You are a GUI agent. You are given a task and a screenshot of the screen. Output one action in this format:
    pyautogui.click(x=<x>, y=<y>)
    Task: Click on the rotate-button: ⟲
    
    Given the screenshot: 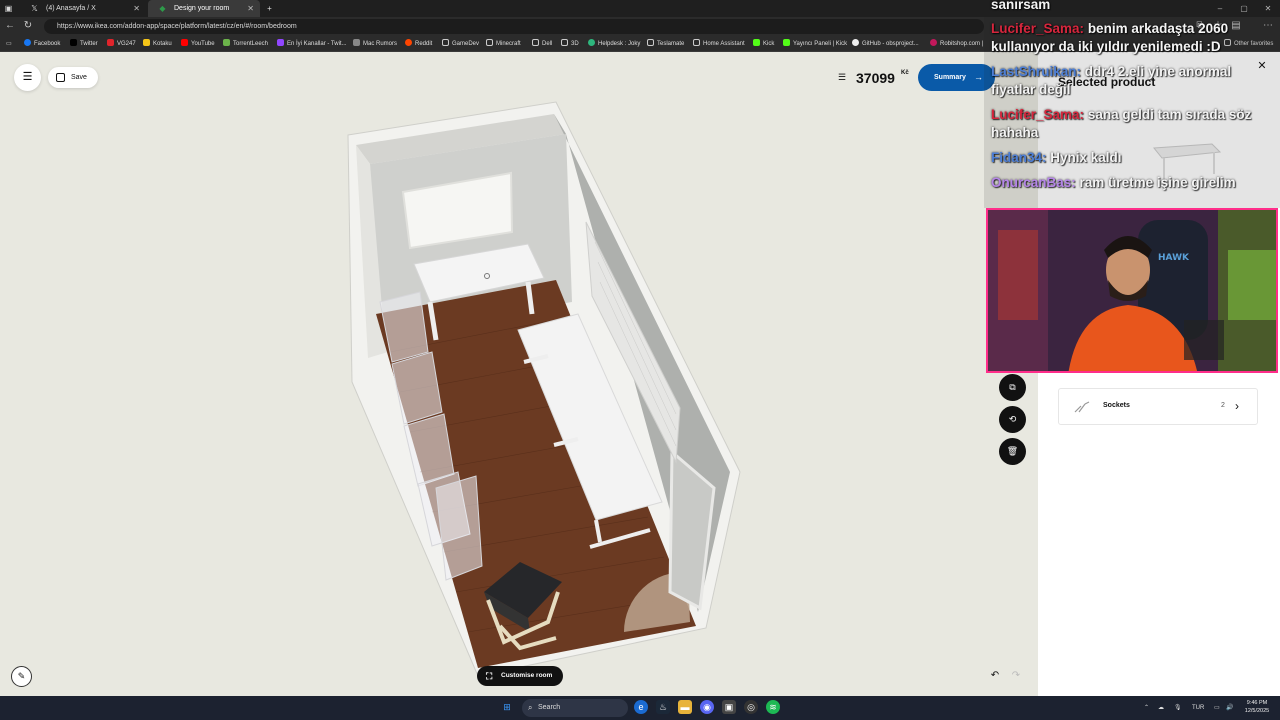 What is the action you would take?
    pyautogui.click(x=1012, y=419)
    